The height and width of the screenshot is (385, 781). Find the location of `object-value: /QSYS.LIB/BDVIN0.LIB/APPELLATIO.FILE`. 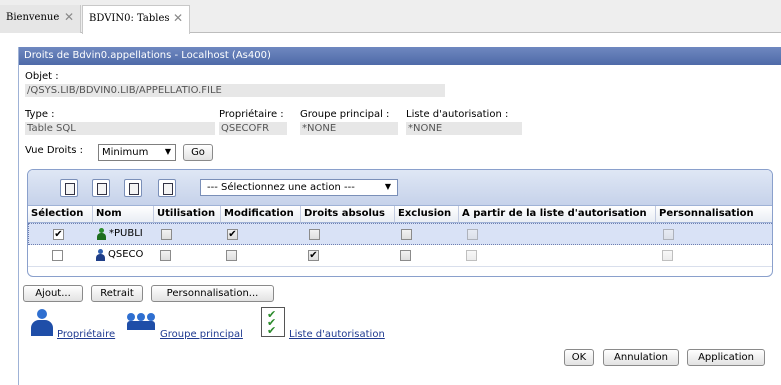

object-value: /QSYS.LIB/BDVIN0.LIB/APPELLATIO.FILE is located at coordinates (235, 90).